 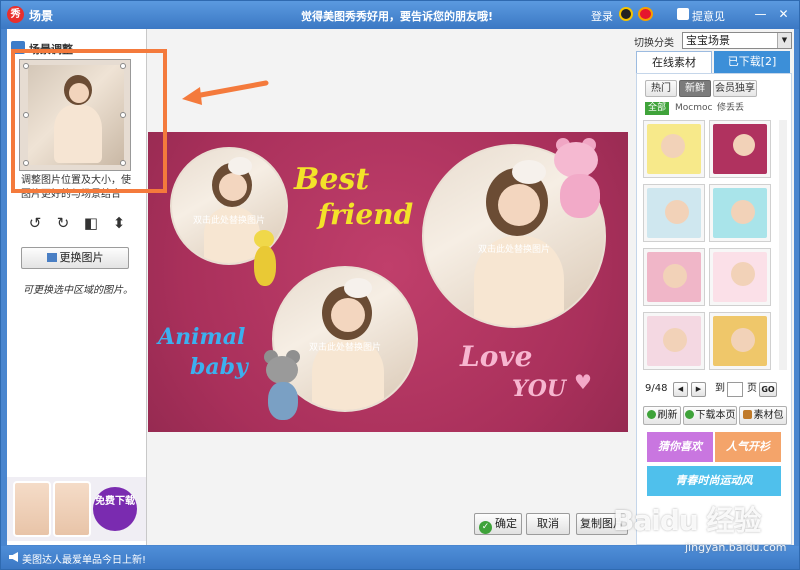 I want to click on category-select: 宝宝场景 ▼, so click(x=737, y=40).